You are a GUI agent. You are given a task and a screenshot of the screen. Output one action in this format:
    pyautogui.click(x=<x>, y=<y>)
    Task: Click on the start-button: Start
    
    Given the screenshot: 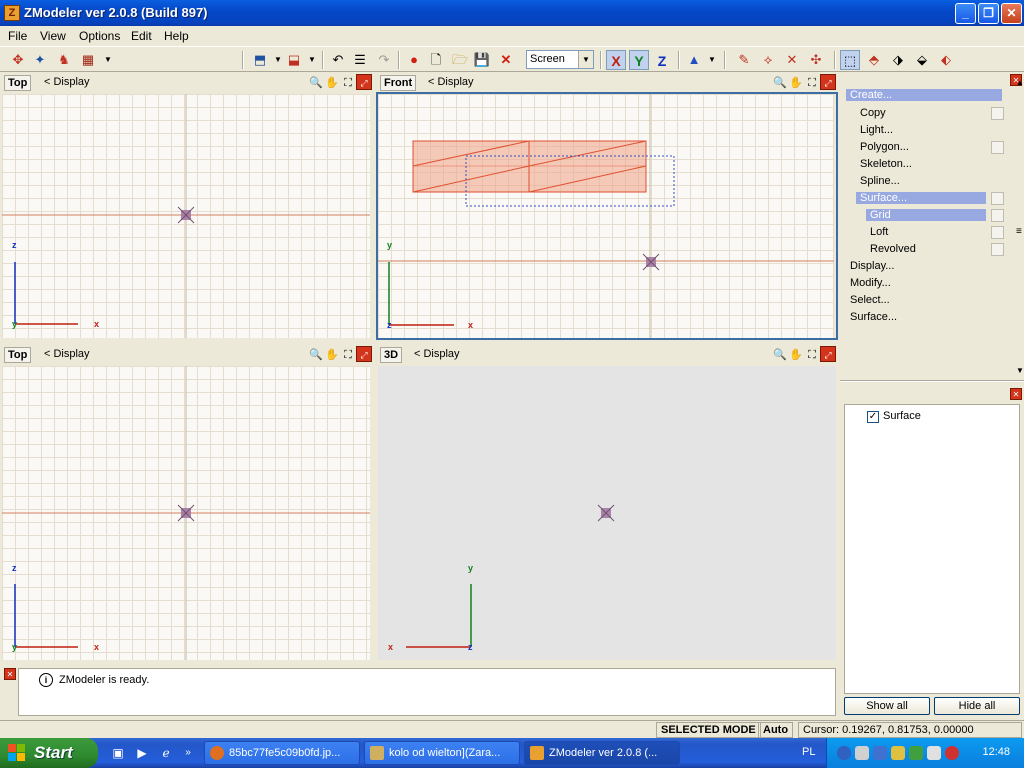 What is the action you would take?
    pyautogui.click(x=49, y=753)
    